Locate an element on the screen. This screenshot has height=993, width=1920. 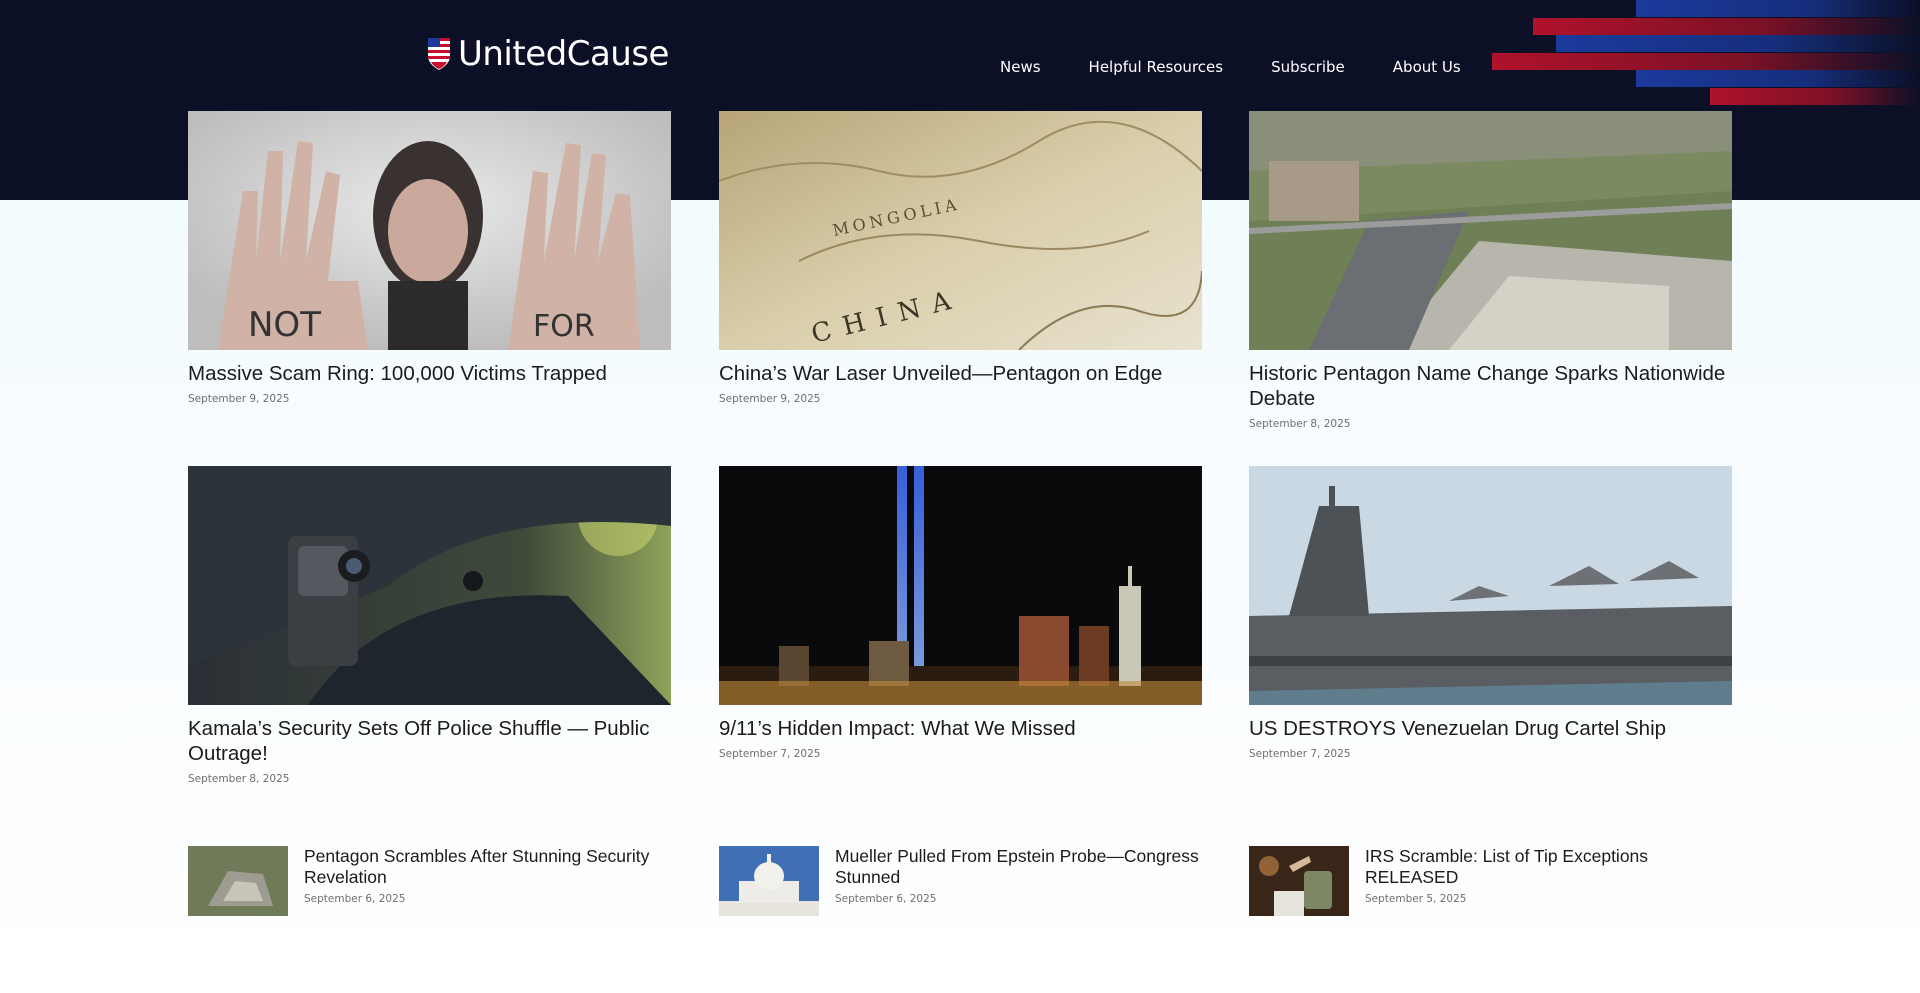
site-name: UnitedCause is located at coordinates (563, 54).